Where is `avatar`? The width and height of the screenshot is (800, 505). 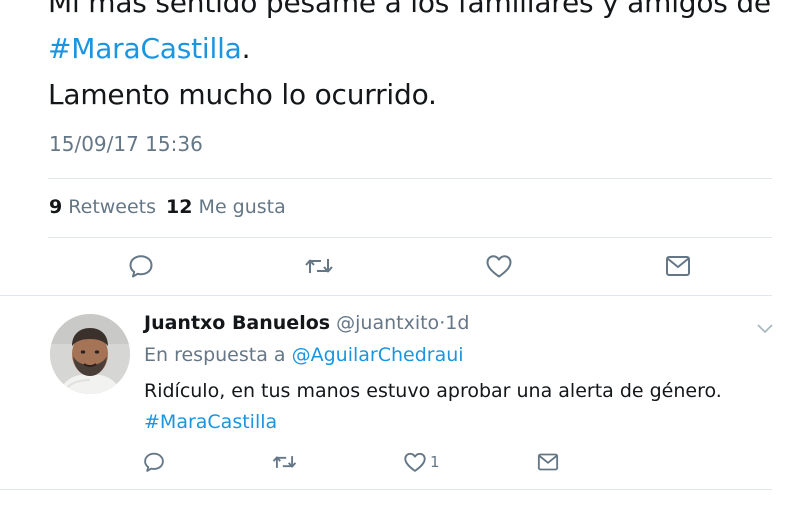
avatar is located at coordinates (90, 354).